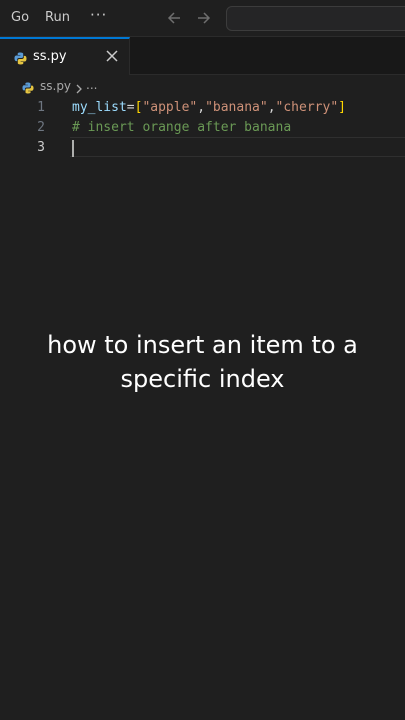  I want to click on code-line: 2 # insert orange after banana, so click(202, 128).